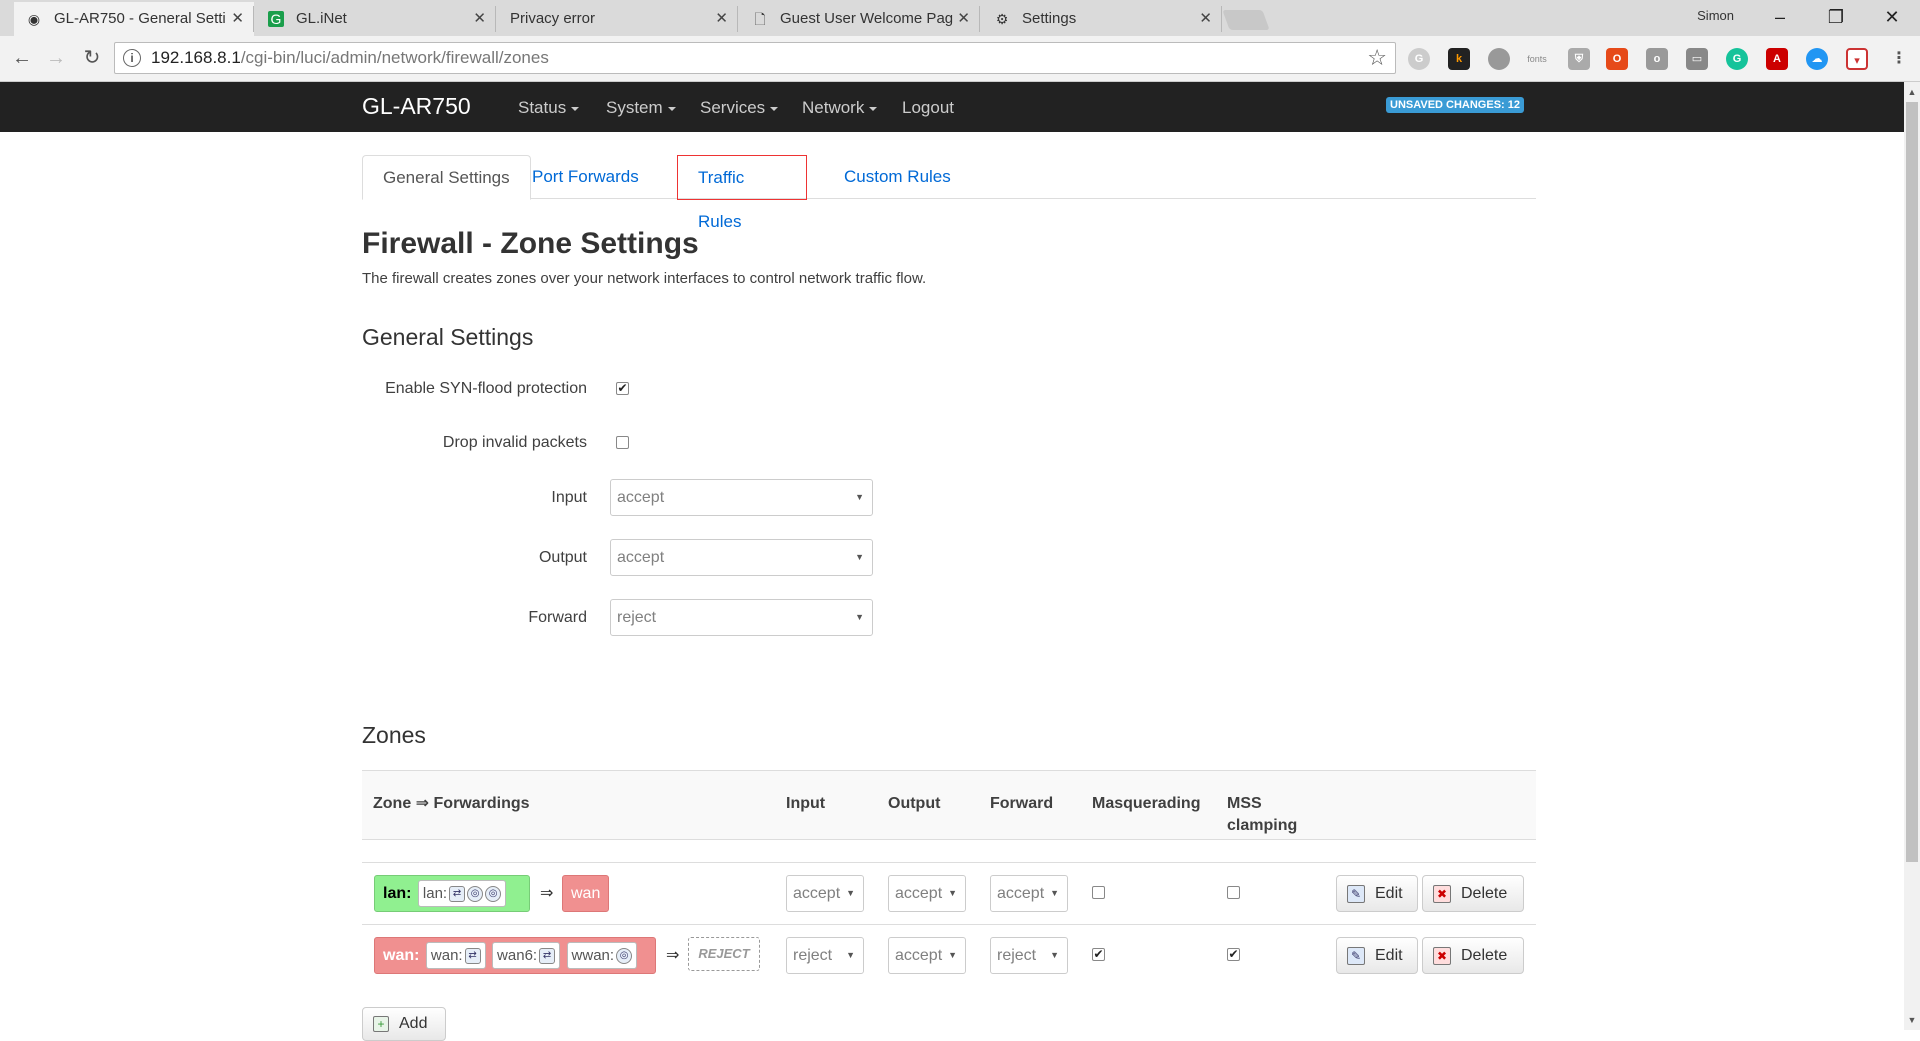 This screenshot has height=1041, width=1920. I want to click on tab-traffic-rules: Traffic Rules, so click(742, 193).